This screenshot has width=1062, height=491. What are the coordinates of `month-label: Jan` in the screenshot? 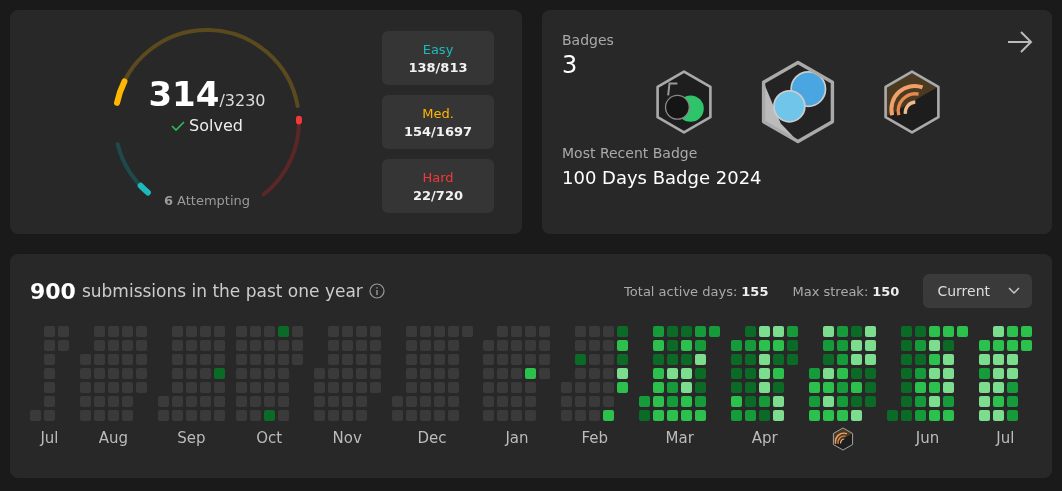 It's located at (517, 438).